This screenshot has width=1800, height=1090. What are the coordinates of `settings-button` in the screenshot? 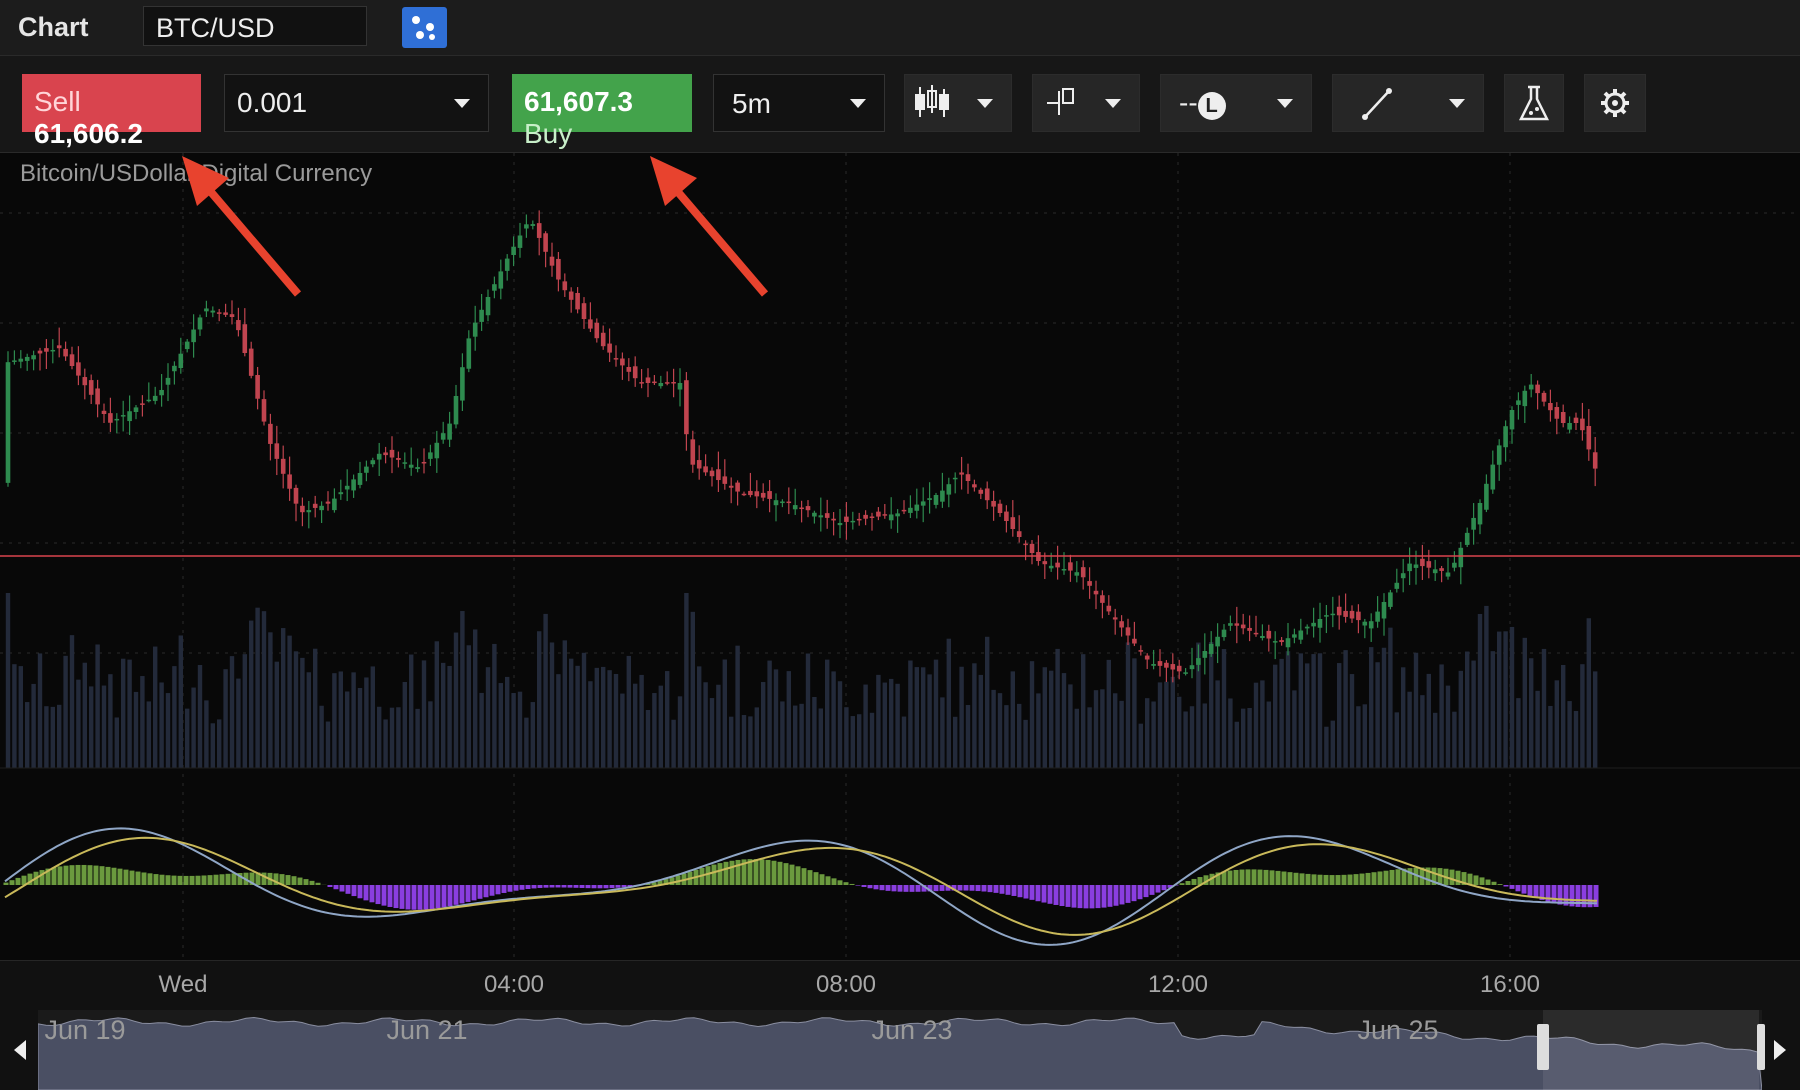 It's located at (1615, 103).